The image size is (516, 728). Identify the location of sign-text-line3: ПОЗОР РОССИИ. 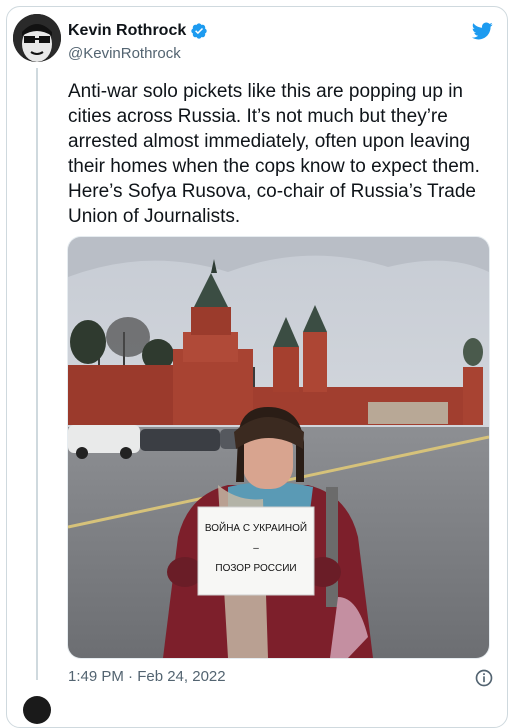
(255, 568).